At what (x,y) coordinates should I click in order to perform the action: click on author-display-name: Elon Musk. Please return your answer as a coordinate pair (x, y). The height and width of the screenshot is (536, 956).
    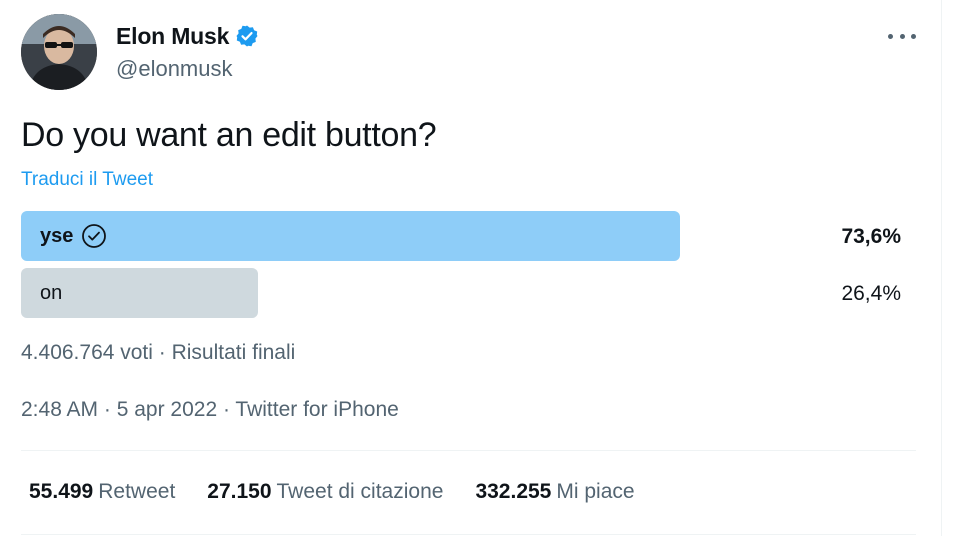
    Looking at the image, I should click on (172, 36).